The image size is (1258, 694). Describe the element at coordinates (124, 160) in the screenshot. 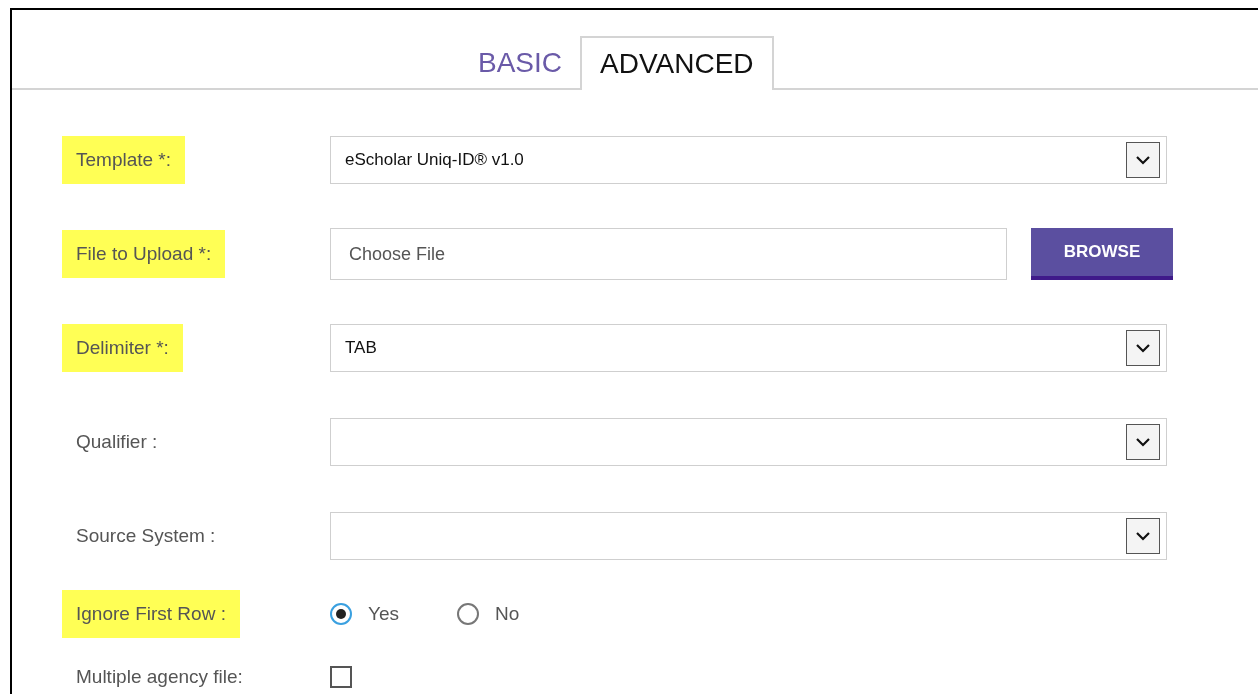

I see `field-label: Template *:` at that location.